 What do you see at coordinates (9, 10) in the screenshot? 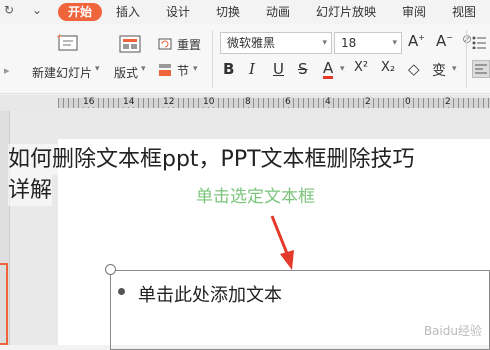
I see `undo-icon: ↻` at bounding box center [9, 10].